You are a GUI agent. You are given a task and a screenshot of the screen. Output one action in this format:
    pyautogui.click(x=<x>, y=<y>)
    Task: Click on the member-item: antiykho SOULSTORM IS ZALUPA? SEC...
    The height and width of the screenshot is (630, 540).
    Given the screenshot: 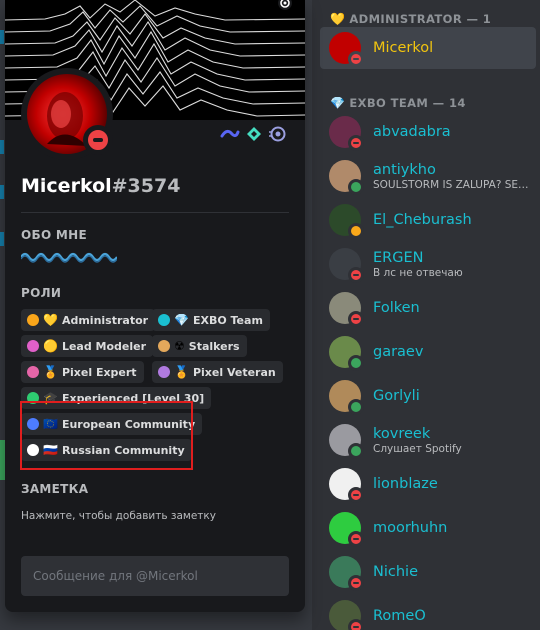 What is the action you would take?
    pyautogui.click(x=428, y=176)
    